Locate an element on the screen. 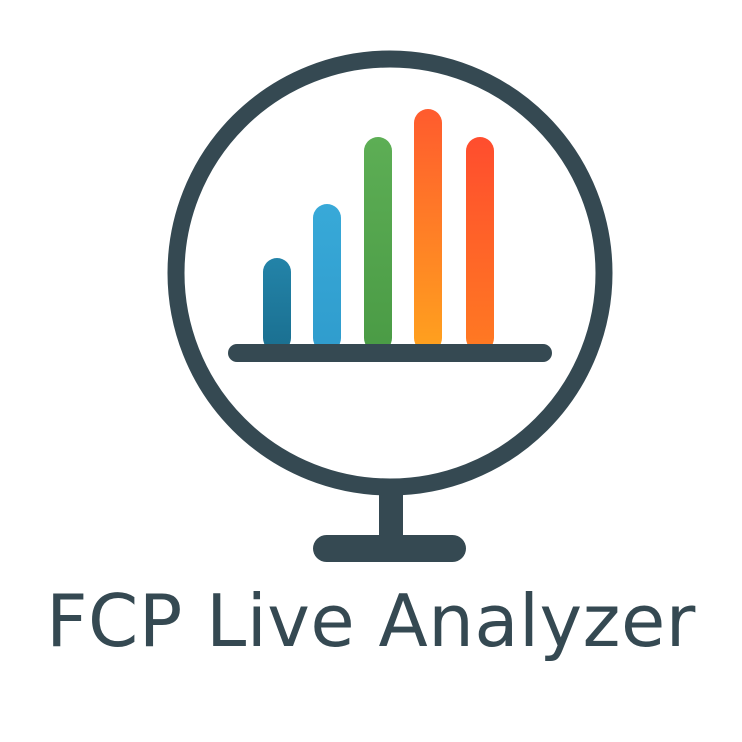 The width and height of the screenshot is (742, 742). stand-neck is located at coordinates (391, 514).